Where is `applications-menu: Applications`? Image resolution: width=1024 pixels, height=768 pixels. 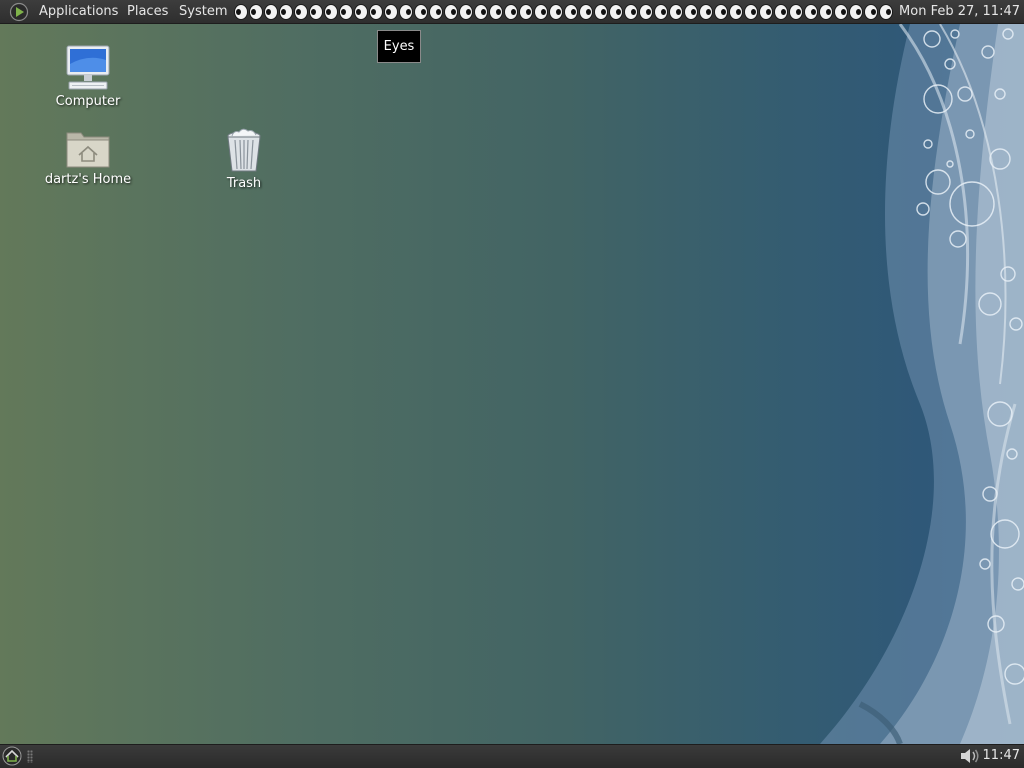
applications-menu: Applications is located at coordinates (78, 12).